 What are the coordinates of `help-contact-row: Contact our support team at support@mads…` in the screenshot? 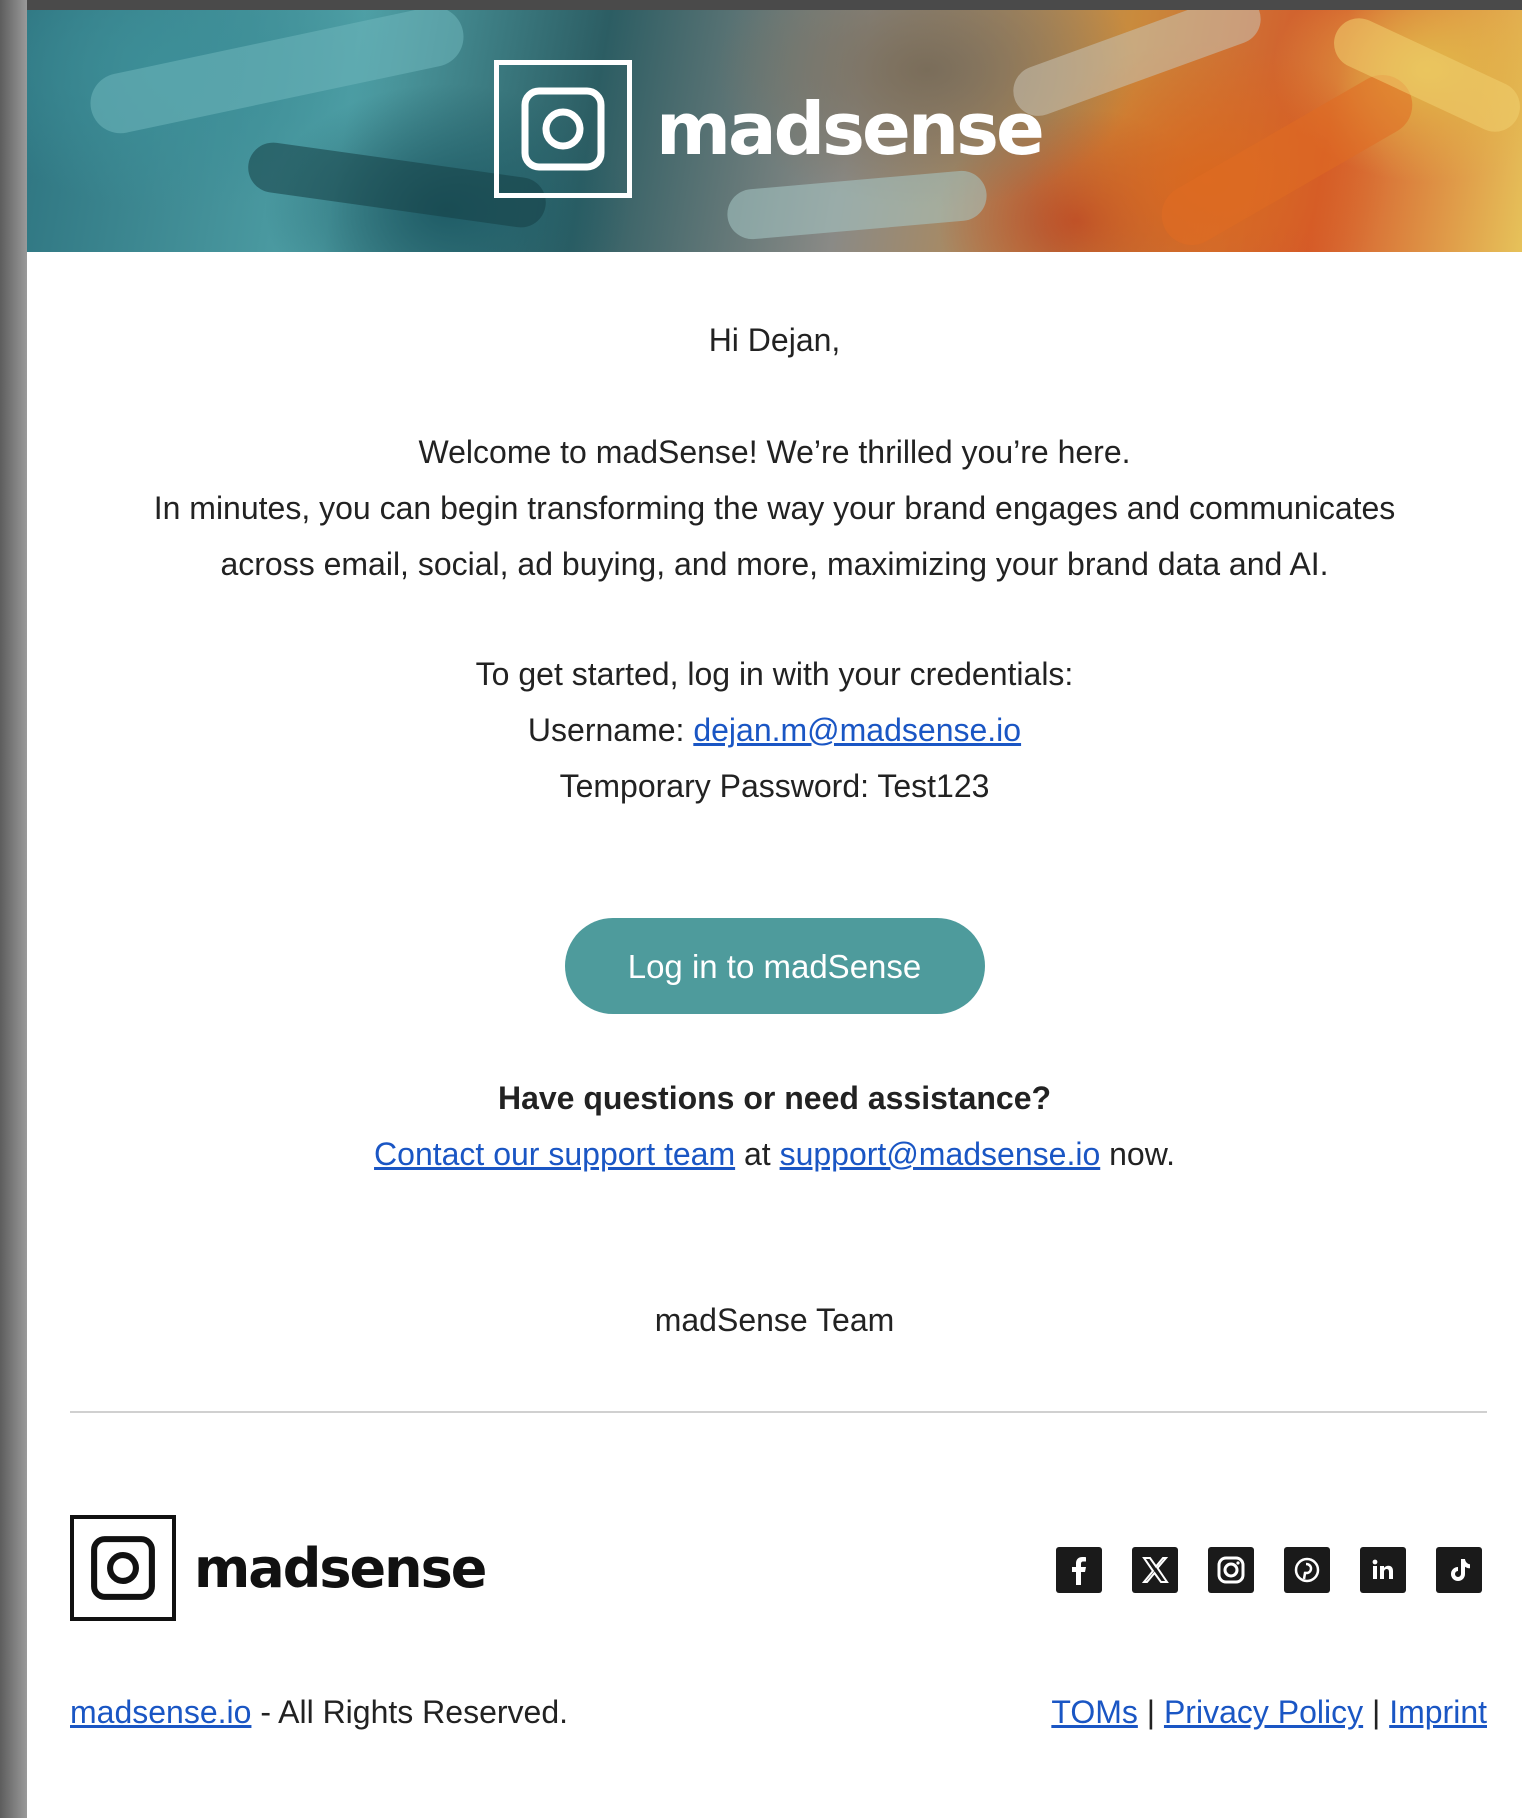 It's located at (774, 1154).